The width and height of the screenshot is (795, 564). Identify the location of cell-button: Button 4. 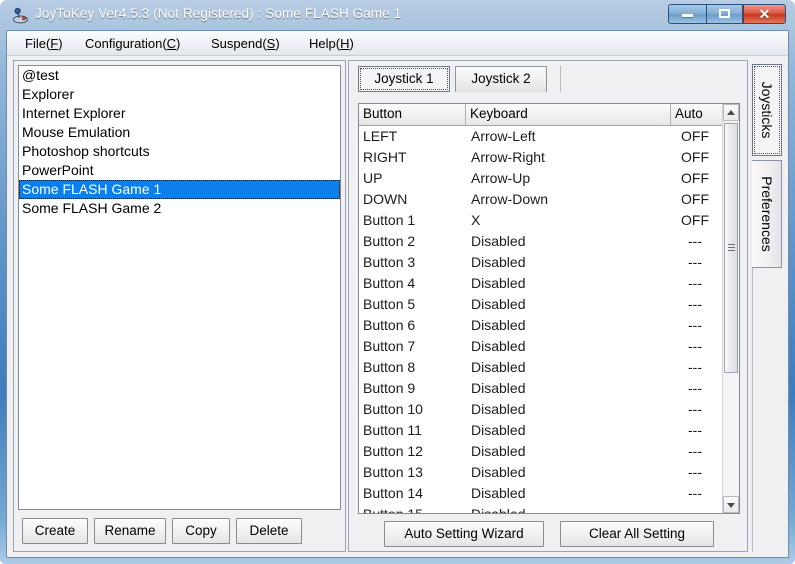
(389, 283).